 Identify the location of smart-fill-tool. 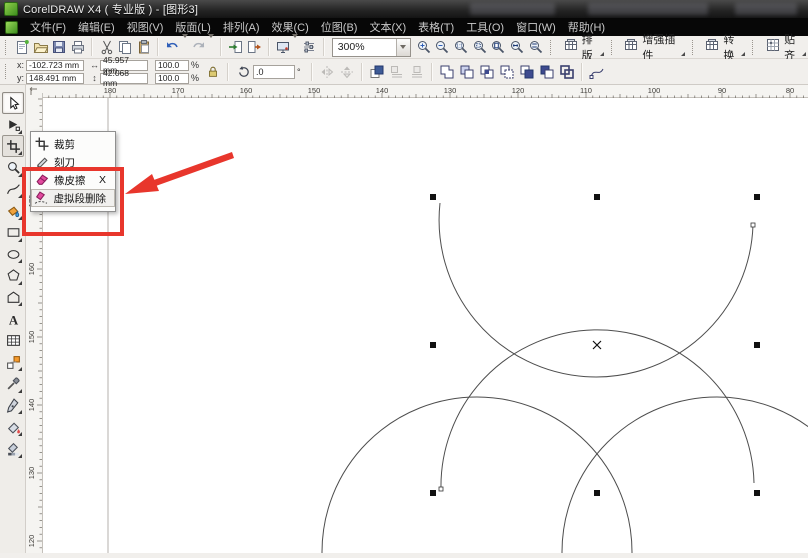
(13, 211).